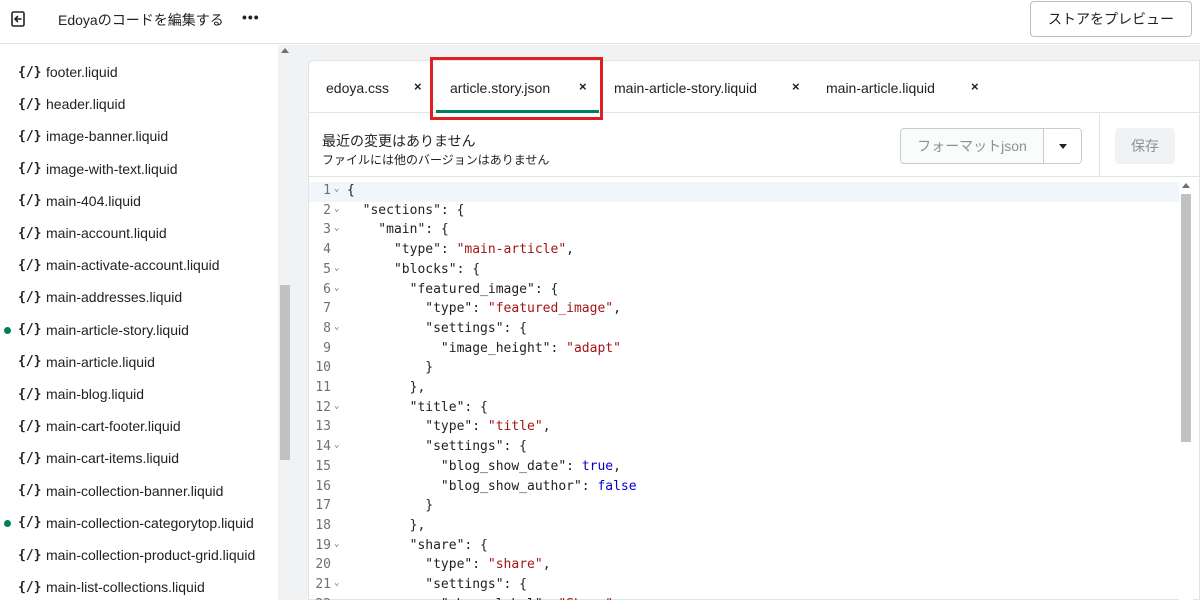  I want to click on code-line: 16 "blog_show_author": false, so click(744, 488).